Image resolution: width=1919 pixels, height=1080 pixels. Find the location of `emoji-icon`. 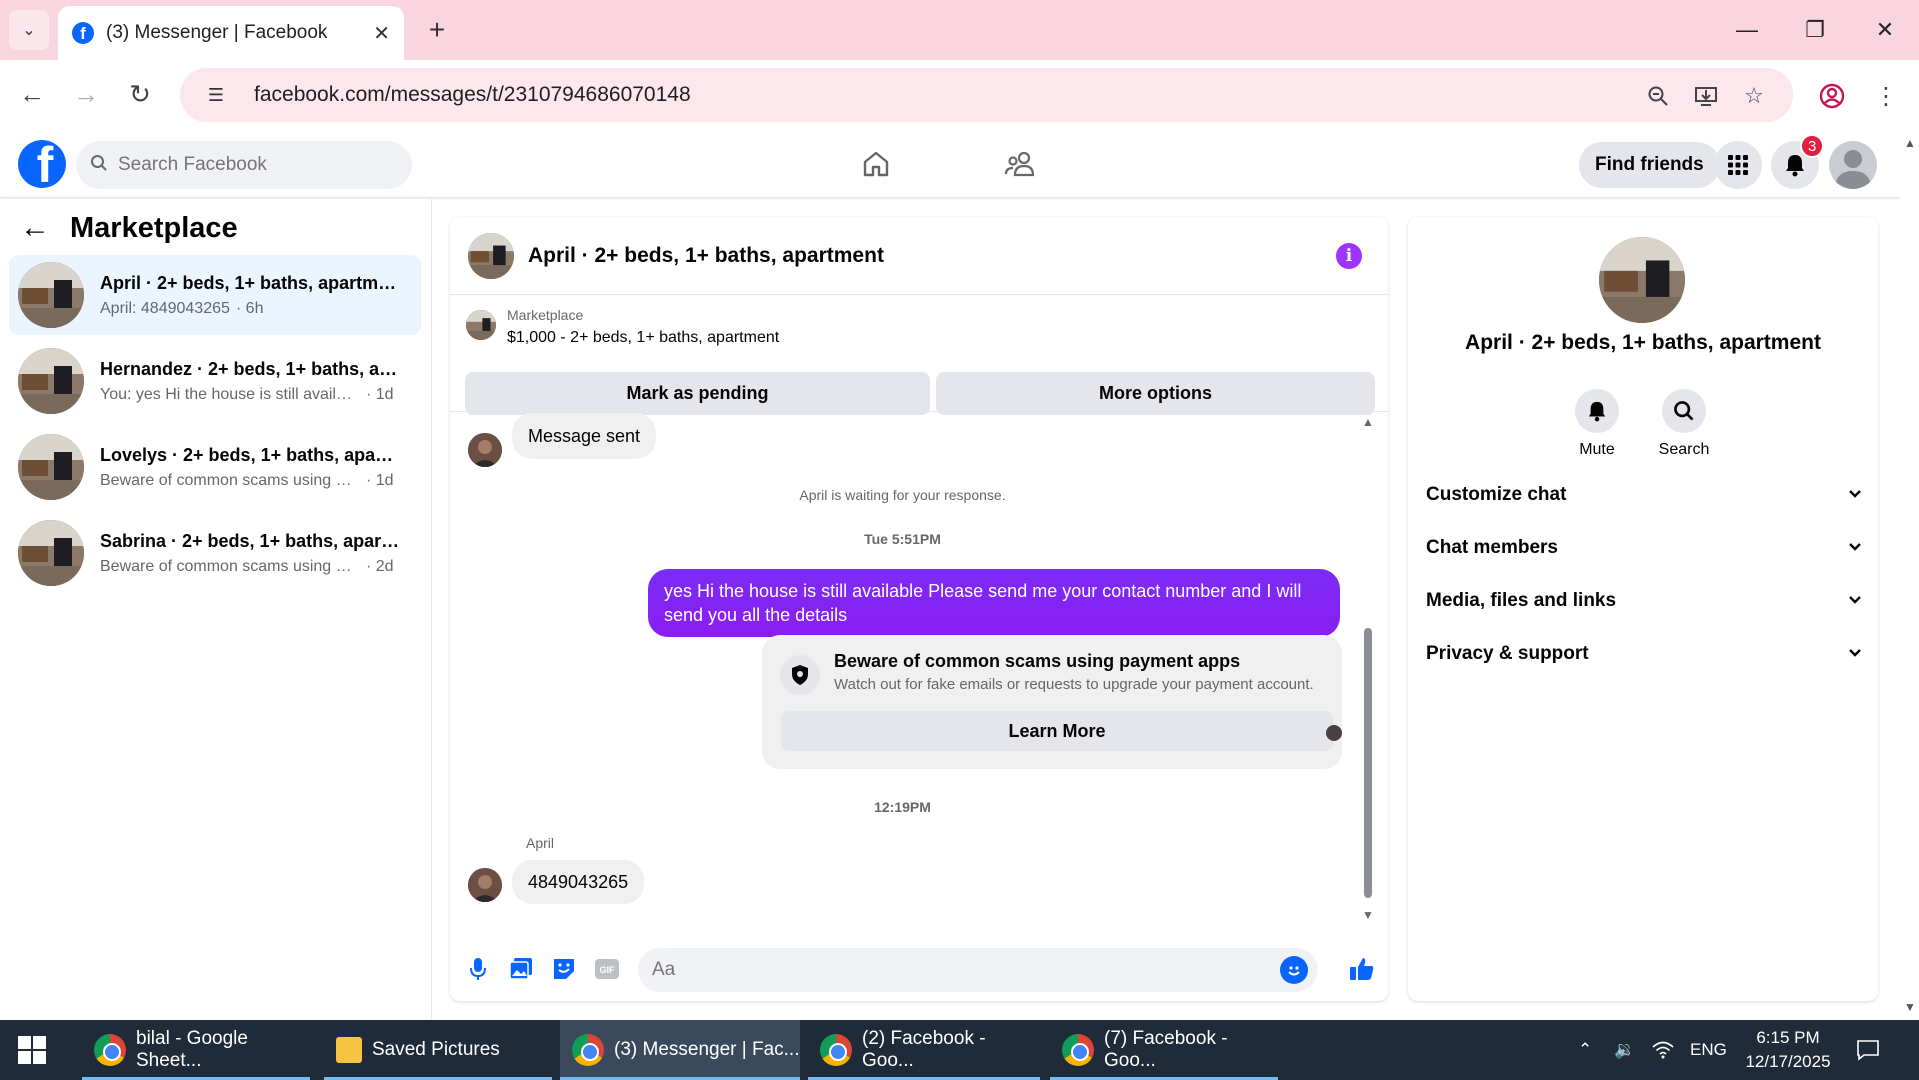

emoji-icon is located at coordinates (1294, 970).